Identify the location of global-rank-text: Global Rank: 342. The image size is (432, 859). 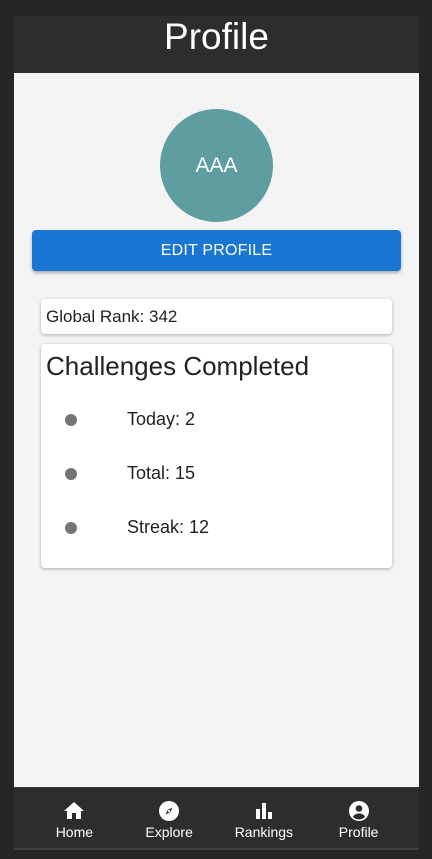
(112, 316).